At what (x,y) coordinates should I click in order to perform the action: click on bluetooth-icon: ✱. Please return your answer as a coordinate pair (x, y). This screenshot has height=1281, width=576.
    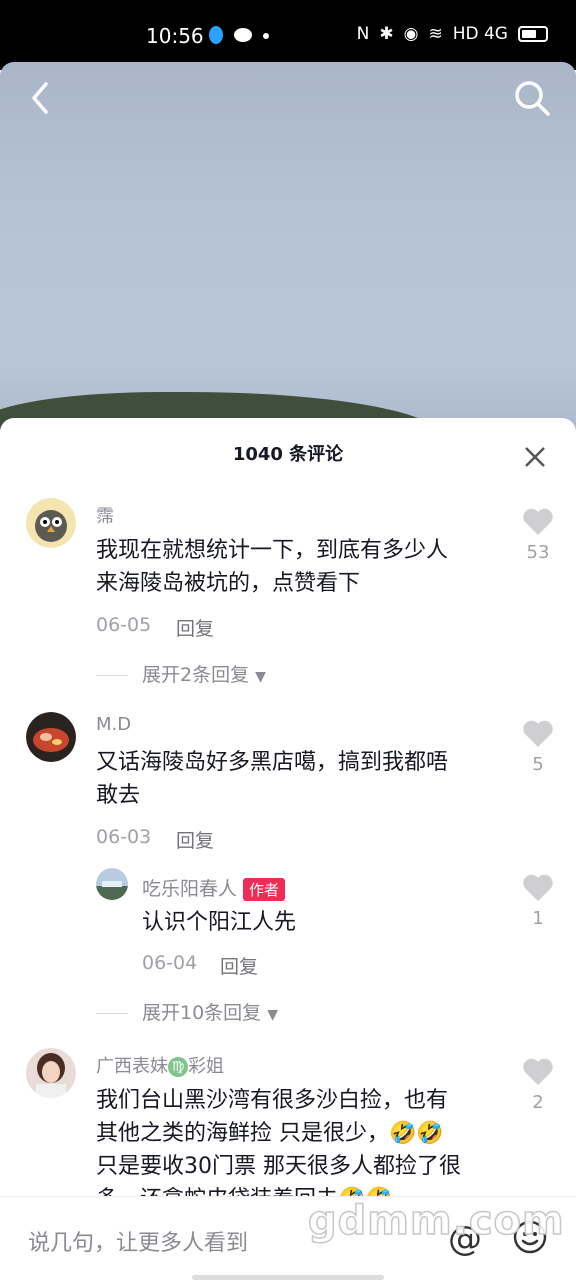
    Looking at the image, I should click on (386, 34).